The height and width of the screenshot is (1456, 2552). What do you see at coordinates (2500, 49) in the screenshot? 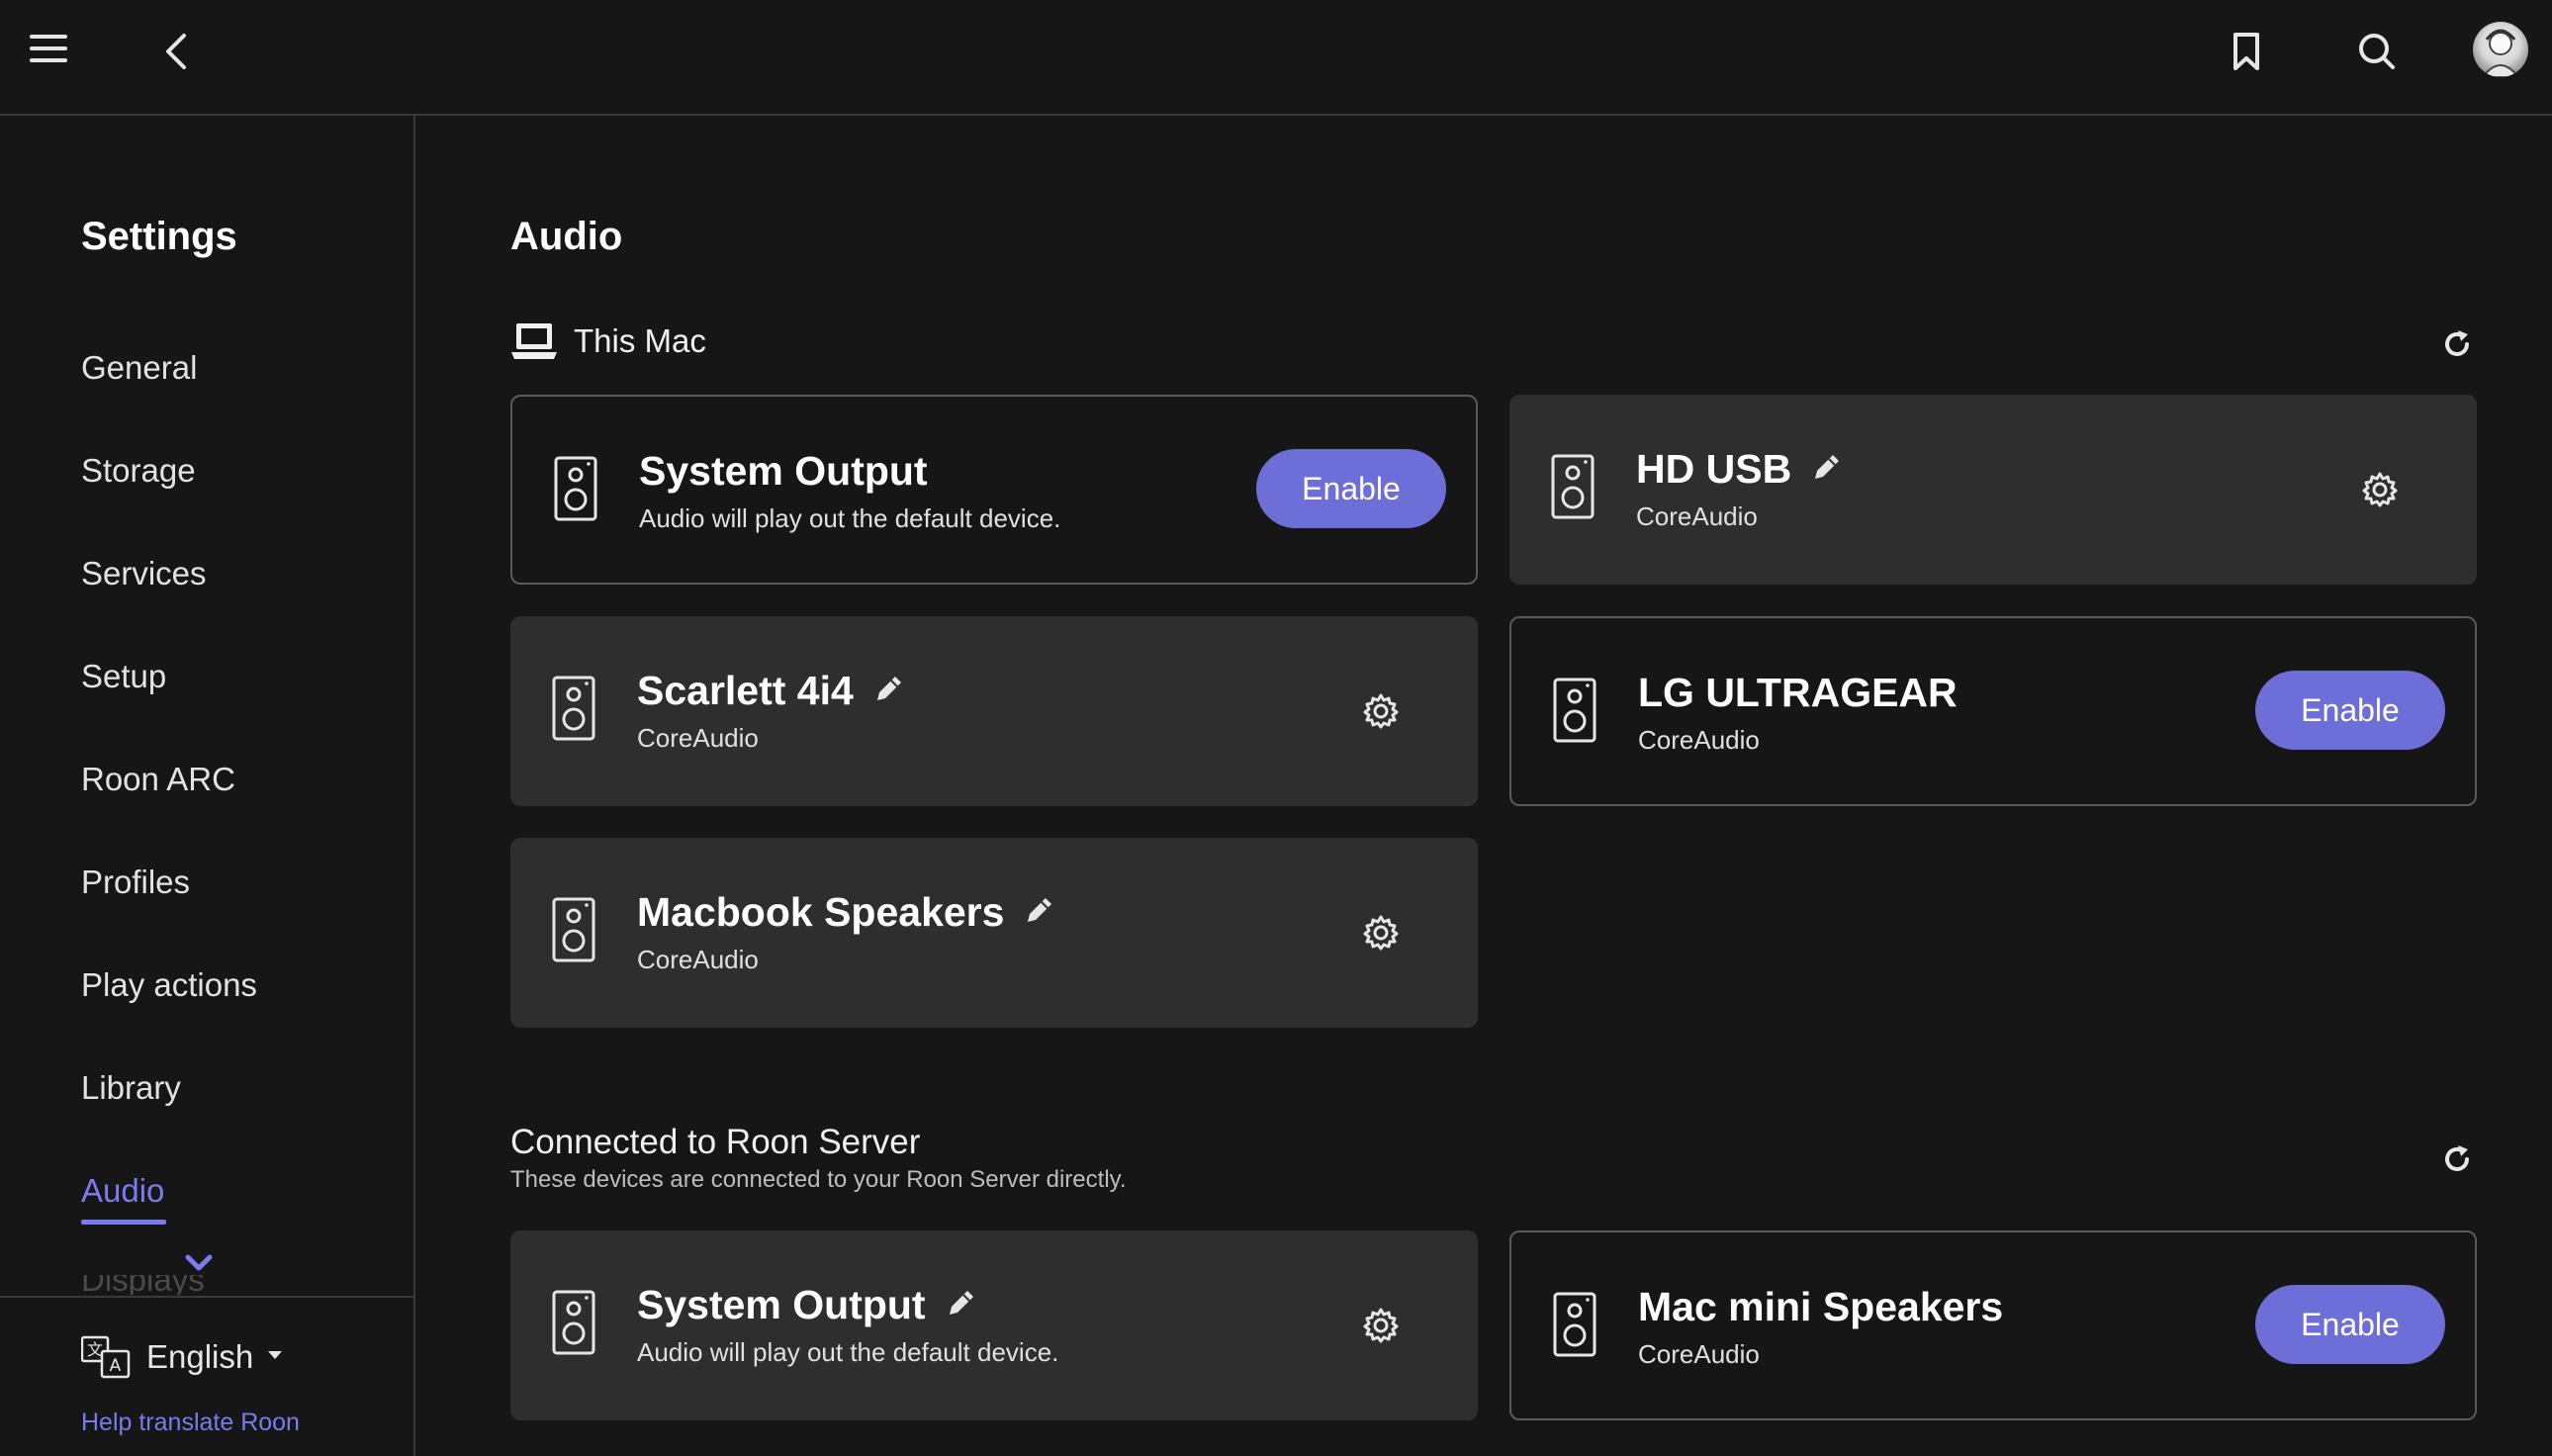
I see `avatar` at bounding box center [2500, 49].